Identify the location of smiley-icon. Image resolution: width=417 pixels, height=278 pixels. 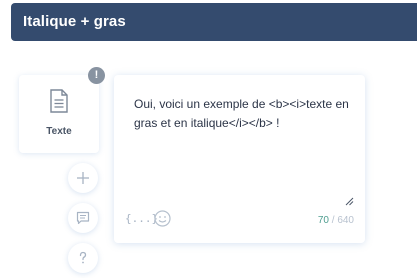
(162, 218).